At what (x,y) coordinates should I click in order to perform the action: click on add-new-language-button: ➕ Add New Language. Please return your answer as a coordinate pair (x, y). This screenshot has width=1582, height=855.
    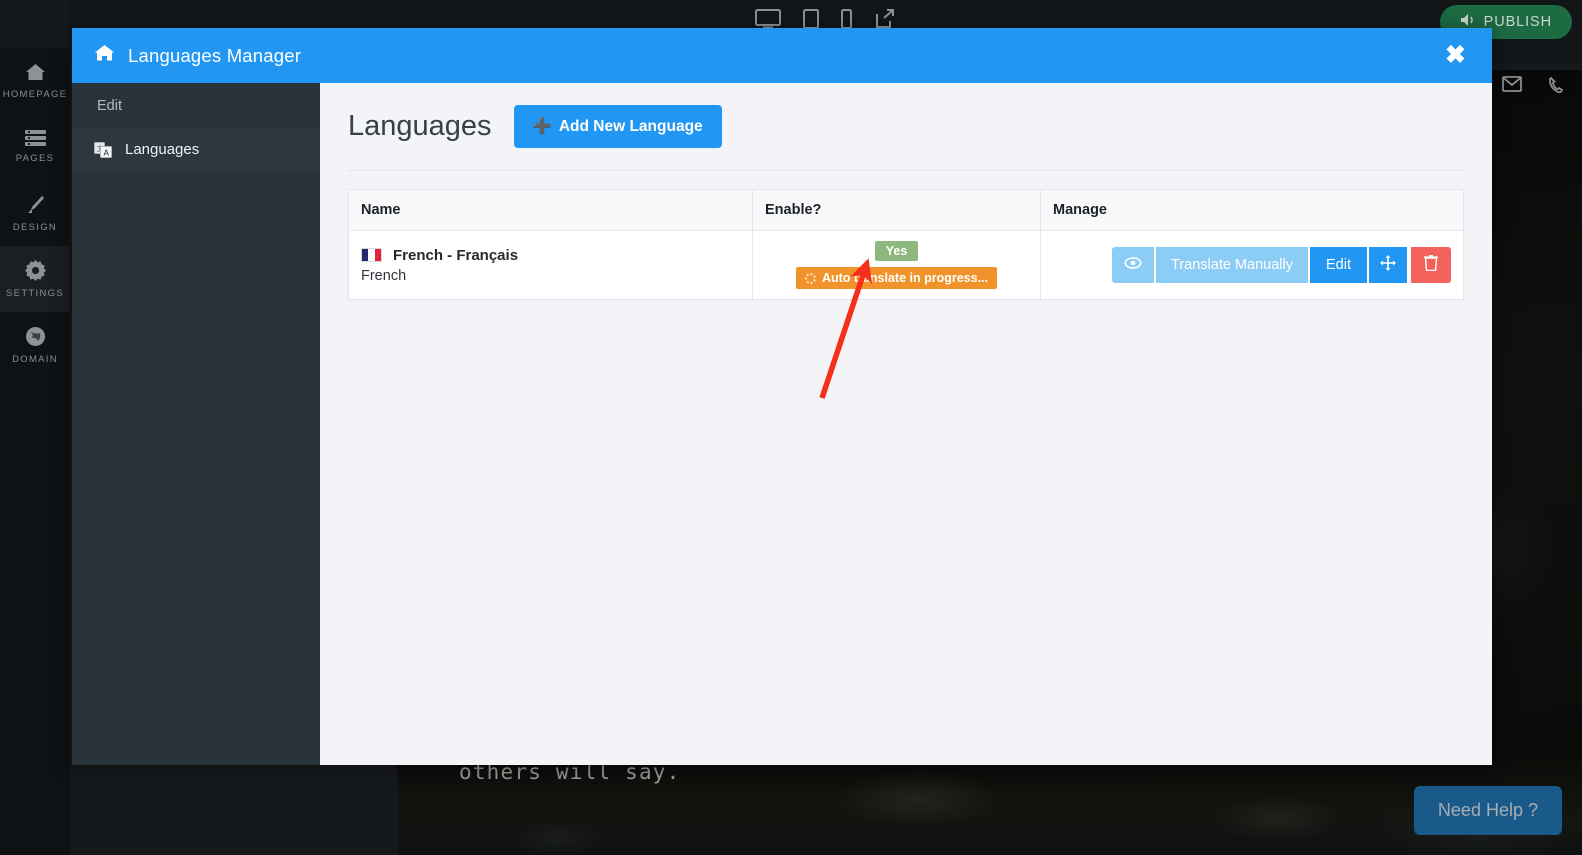
    Looking at the image, I should click on (617, 126).